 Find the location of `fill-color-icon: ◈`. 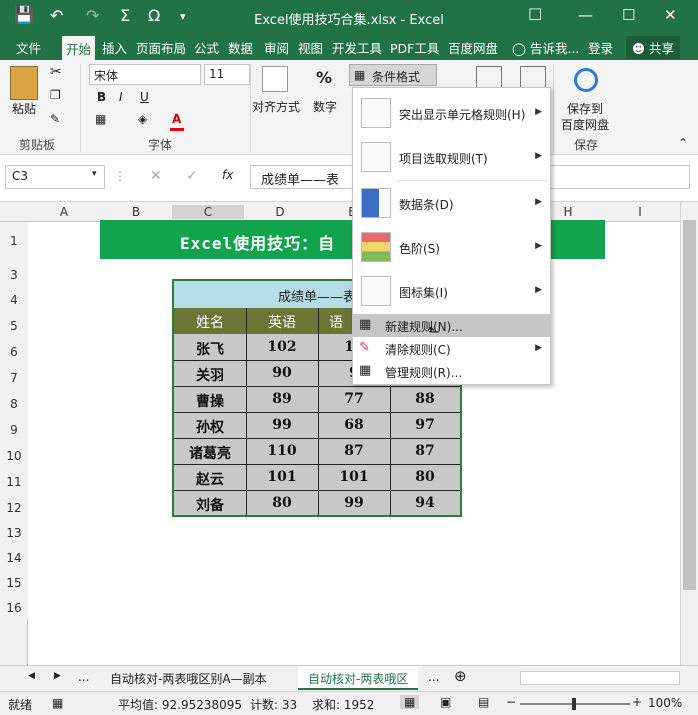

fill-color-icon: ◈ is located at coordinates (142, 119).